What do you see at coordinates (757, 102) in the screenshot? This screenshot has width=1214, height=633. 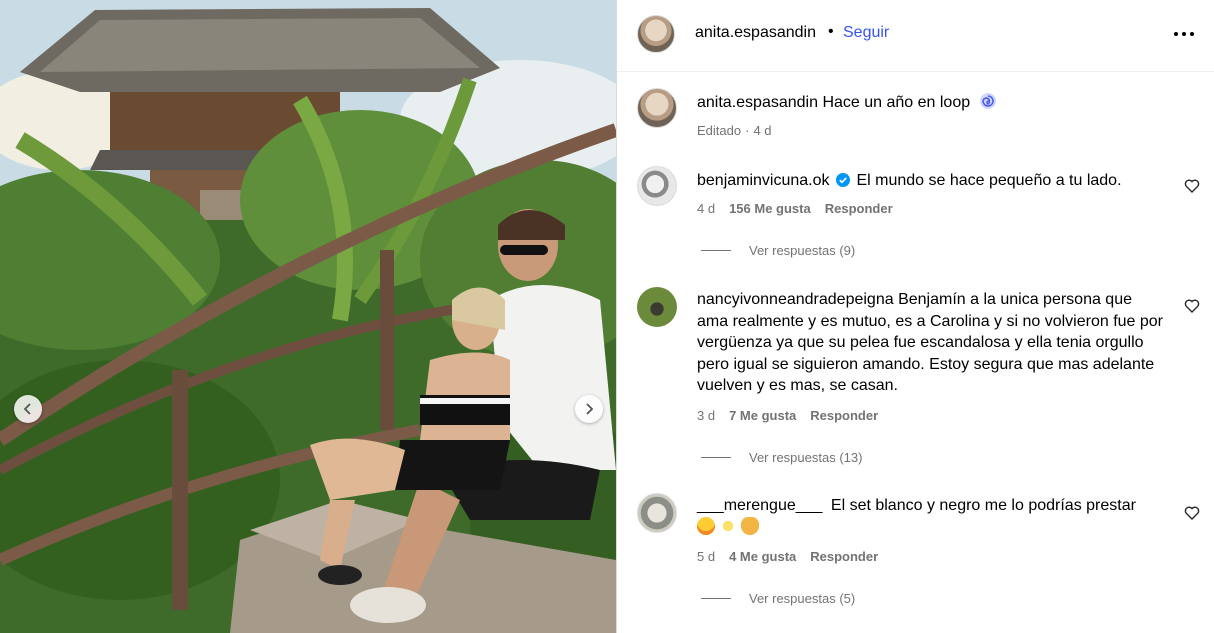 I see `caption-username: anita.espasandin` at bounding box center [757, 102].